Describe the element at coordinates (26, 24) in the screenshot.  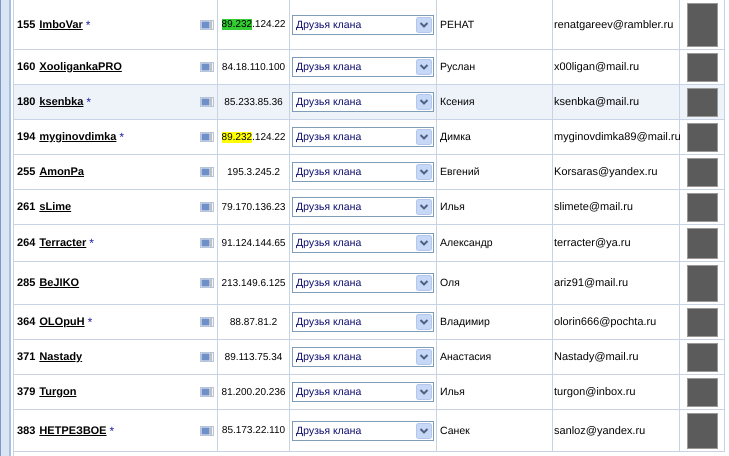
I see `member-number: 155` at that location.